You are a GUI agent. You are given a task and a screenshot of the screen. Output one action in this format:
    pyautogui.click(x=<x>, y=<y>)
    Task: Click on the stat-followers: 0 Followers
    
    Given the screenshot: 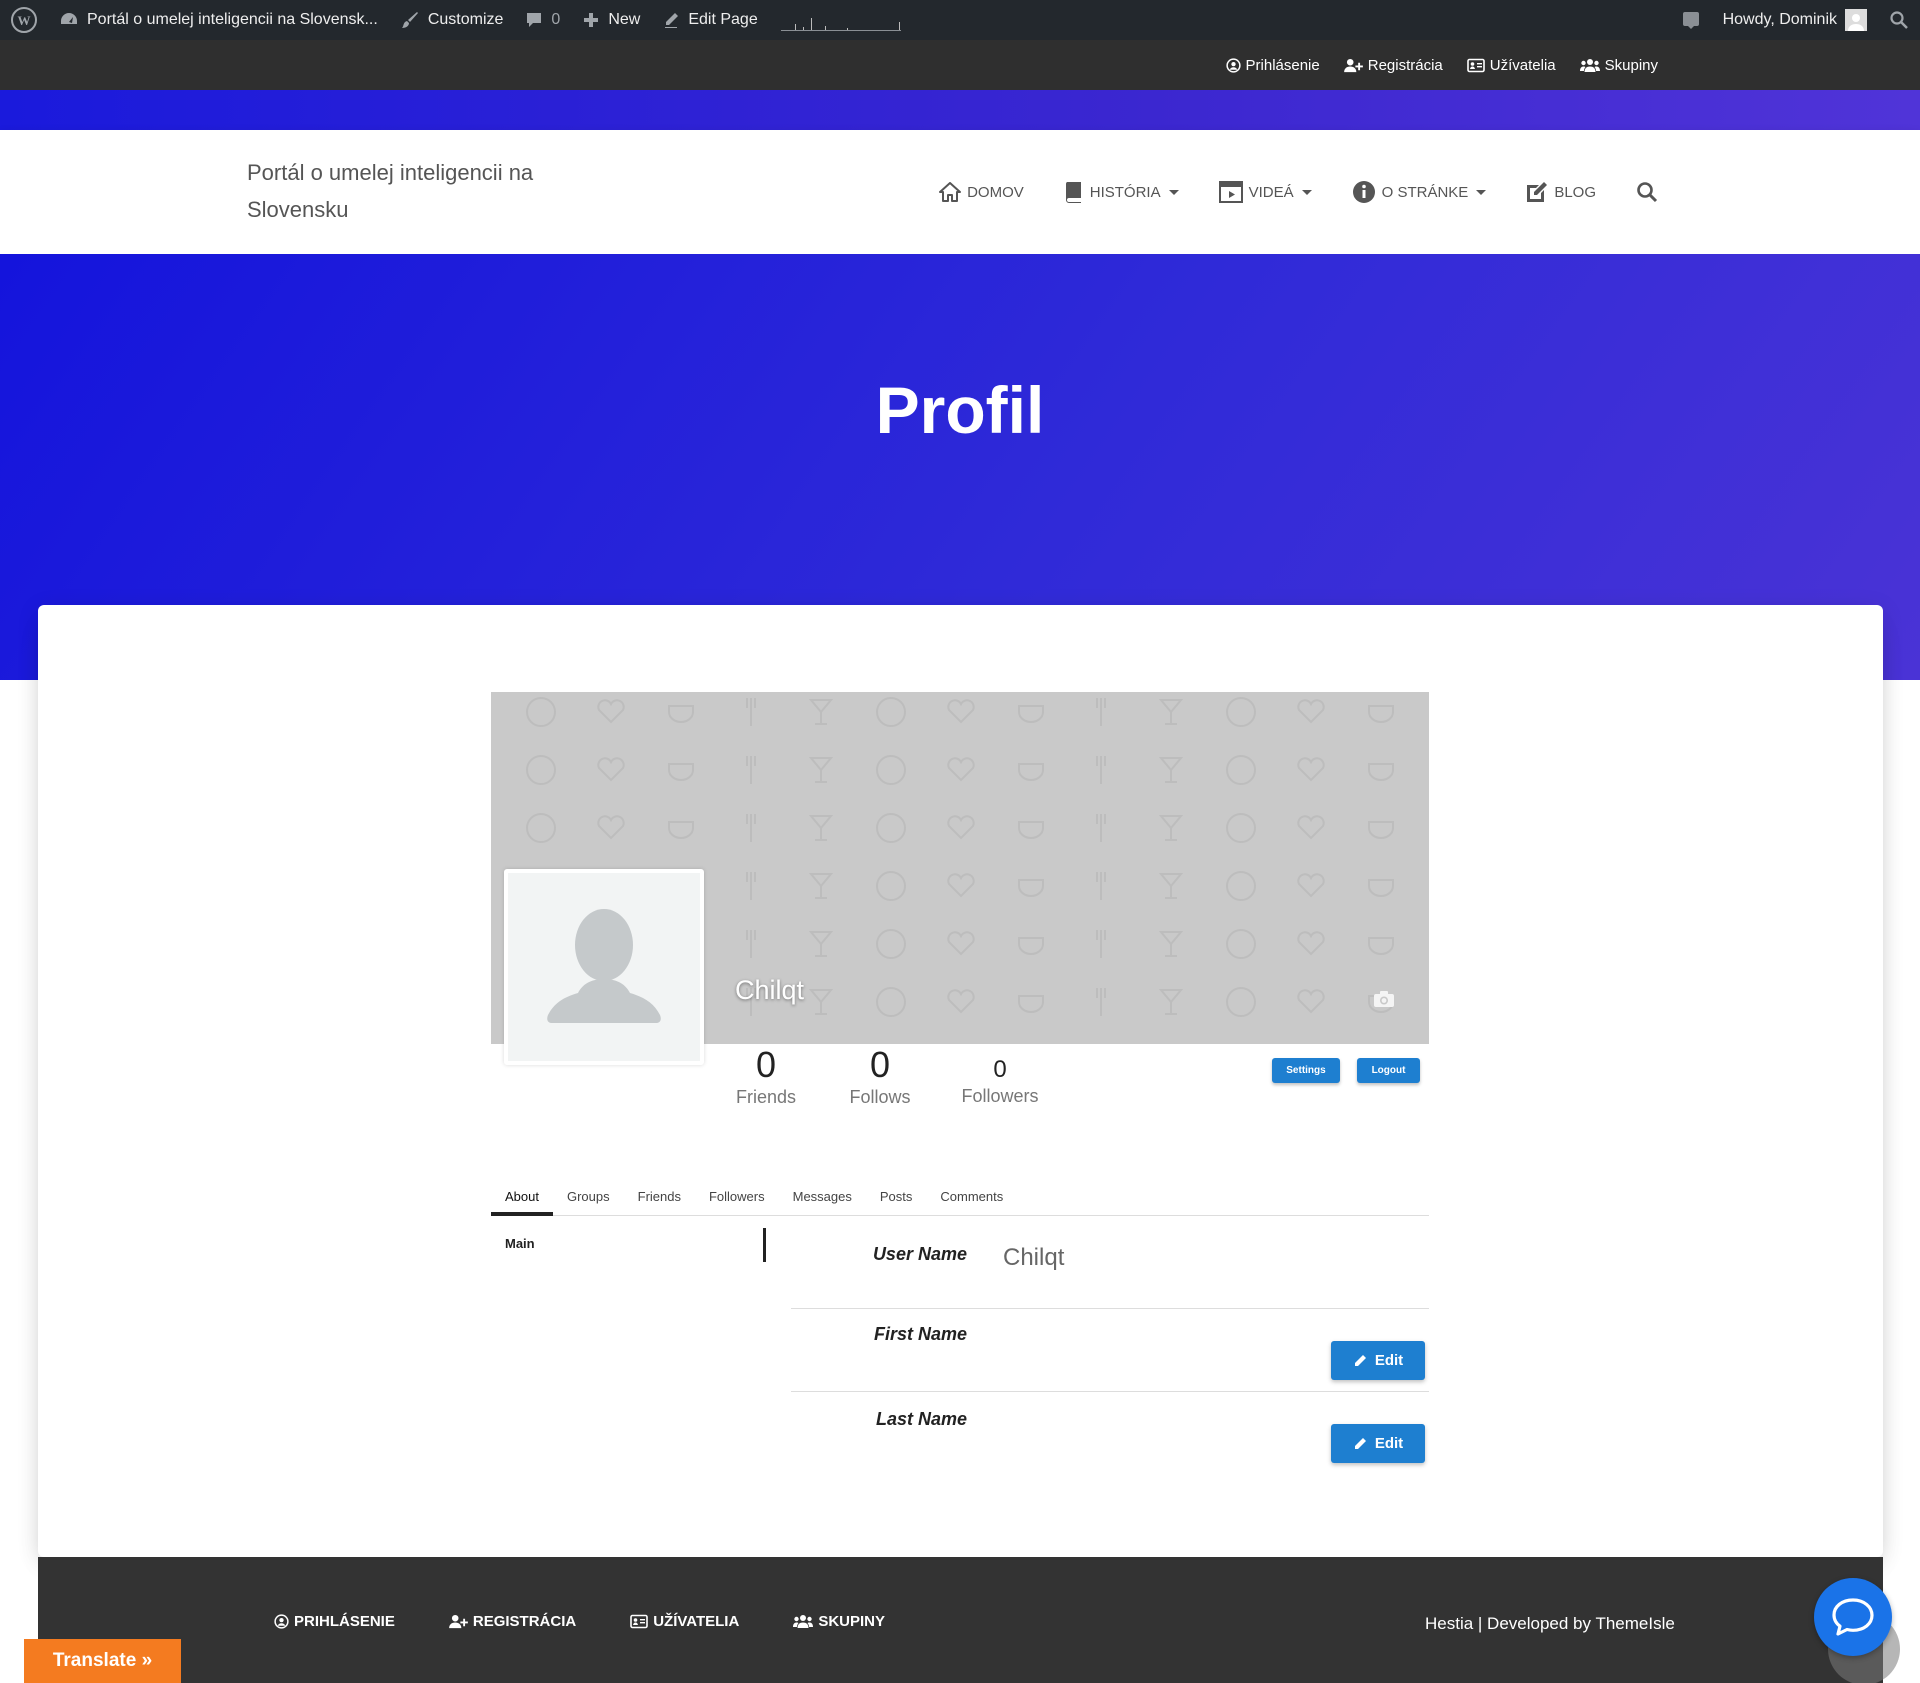 What is the action you would take?
    pyautogui.click(x=1000, y=1081)
    